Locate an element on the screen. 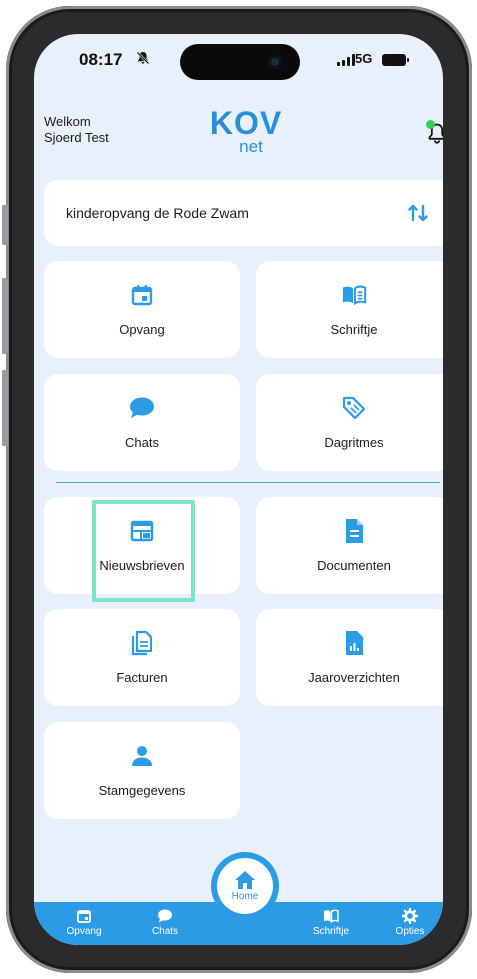 This screenshot has width=477, height=979. logo-main: KOV is located at coordinates (246, 123).